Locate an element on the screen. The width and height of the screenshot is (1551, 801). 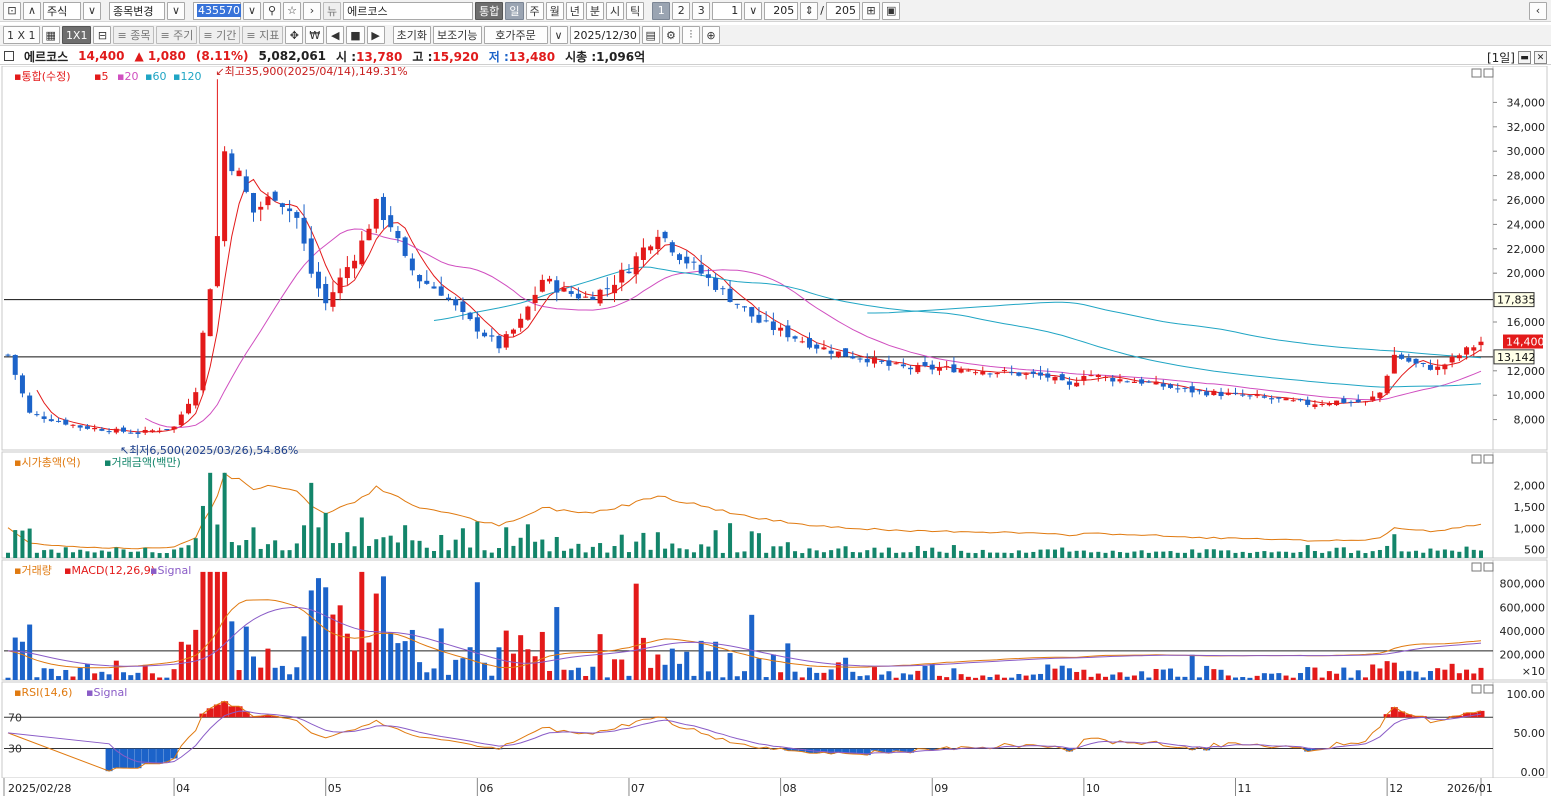
page-2-button: 2 is located at coordinates (681, 10).